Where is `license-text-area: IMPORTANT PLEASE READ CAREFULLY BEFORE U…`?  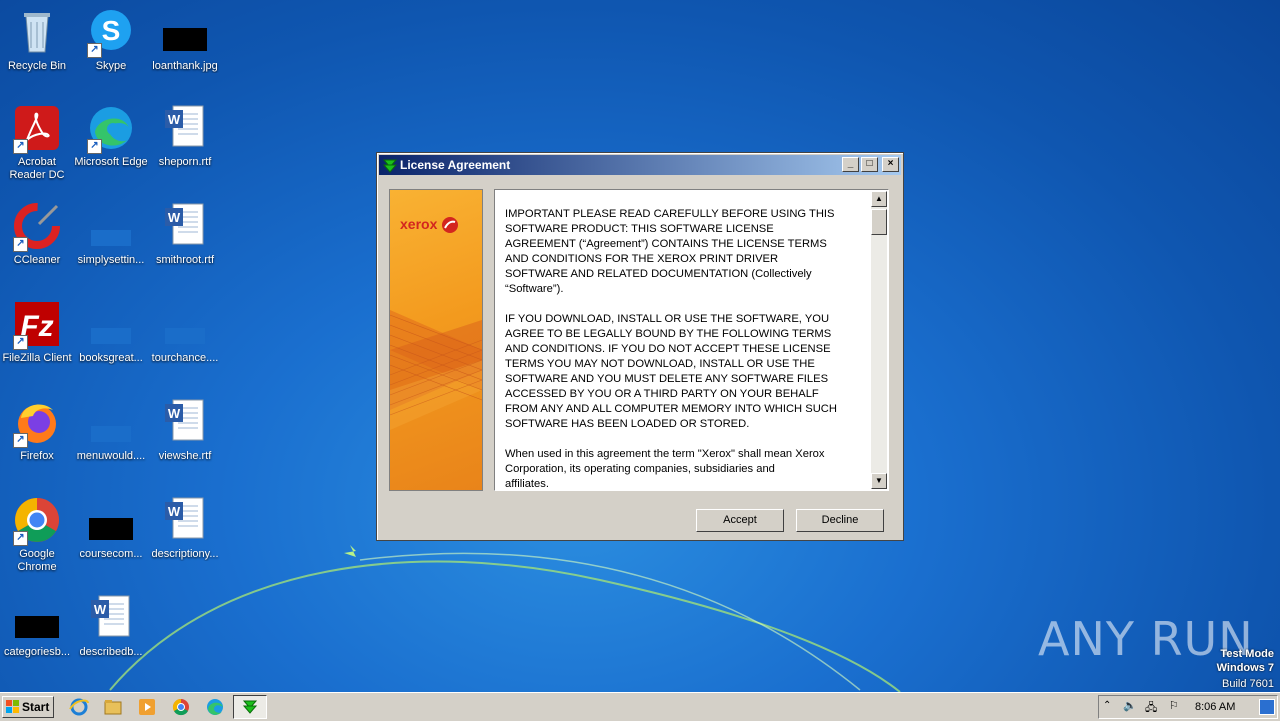 license-text-area: IMPORTANT PLEASE READ CAREFULLY BEFORE U… is located at coordinates (691, 340).